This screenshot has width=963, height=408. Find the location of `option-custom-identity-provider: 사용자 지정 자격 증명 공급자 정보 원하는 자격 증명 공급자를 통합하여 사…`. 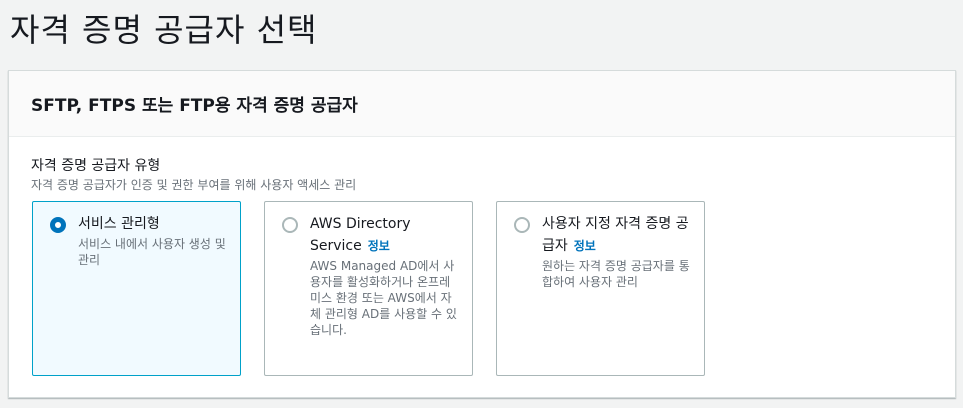

option-custom-identity-provider: 사용자 지정 자격 증명 공급자 정보 원하는 자격 증명 공급자를 통합하여 사… is located at coordinates (600, 288).